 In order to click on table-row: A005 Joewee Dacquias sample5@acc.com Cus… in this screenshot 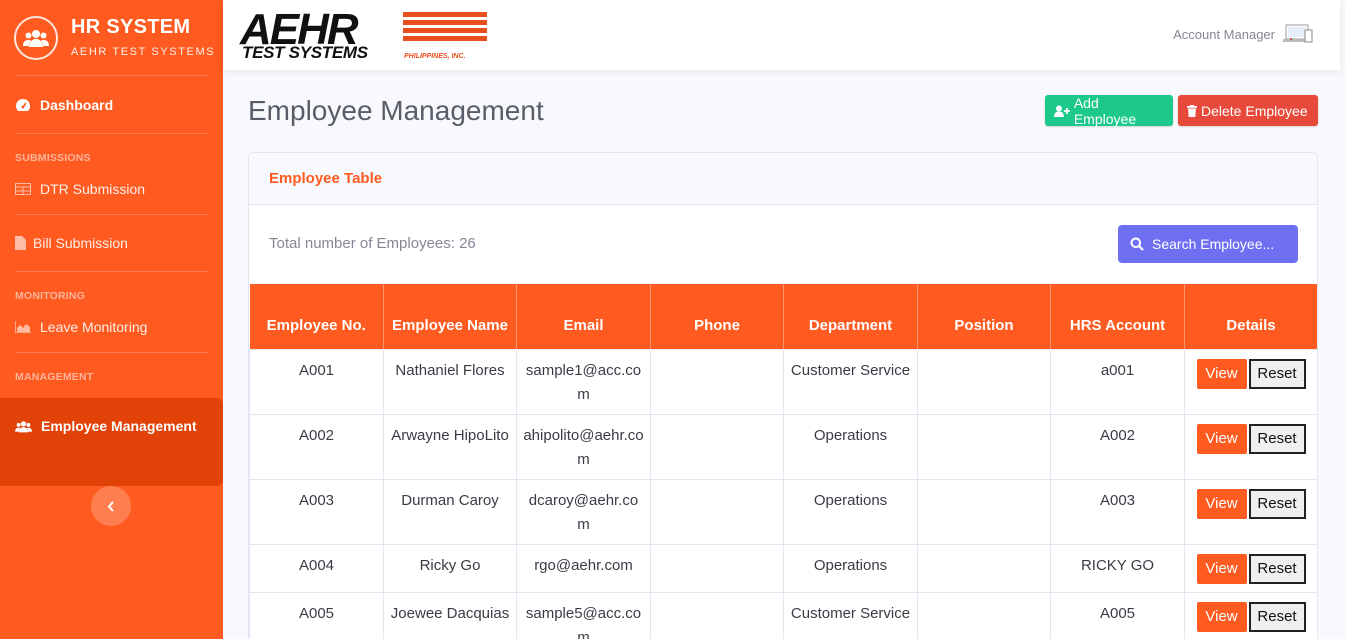, I will do `click(783, 615)`.